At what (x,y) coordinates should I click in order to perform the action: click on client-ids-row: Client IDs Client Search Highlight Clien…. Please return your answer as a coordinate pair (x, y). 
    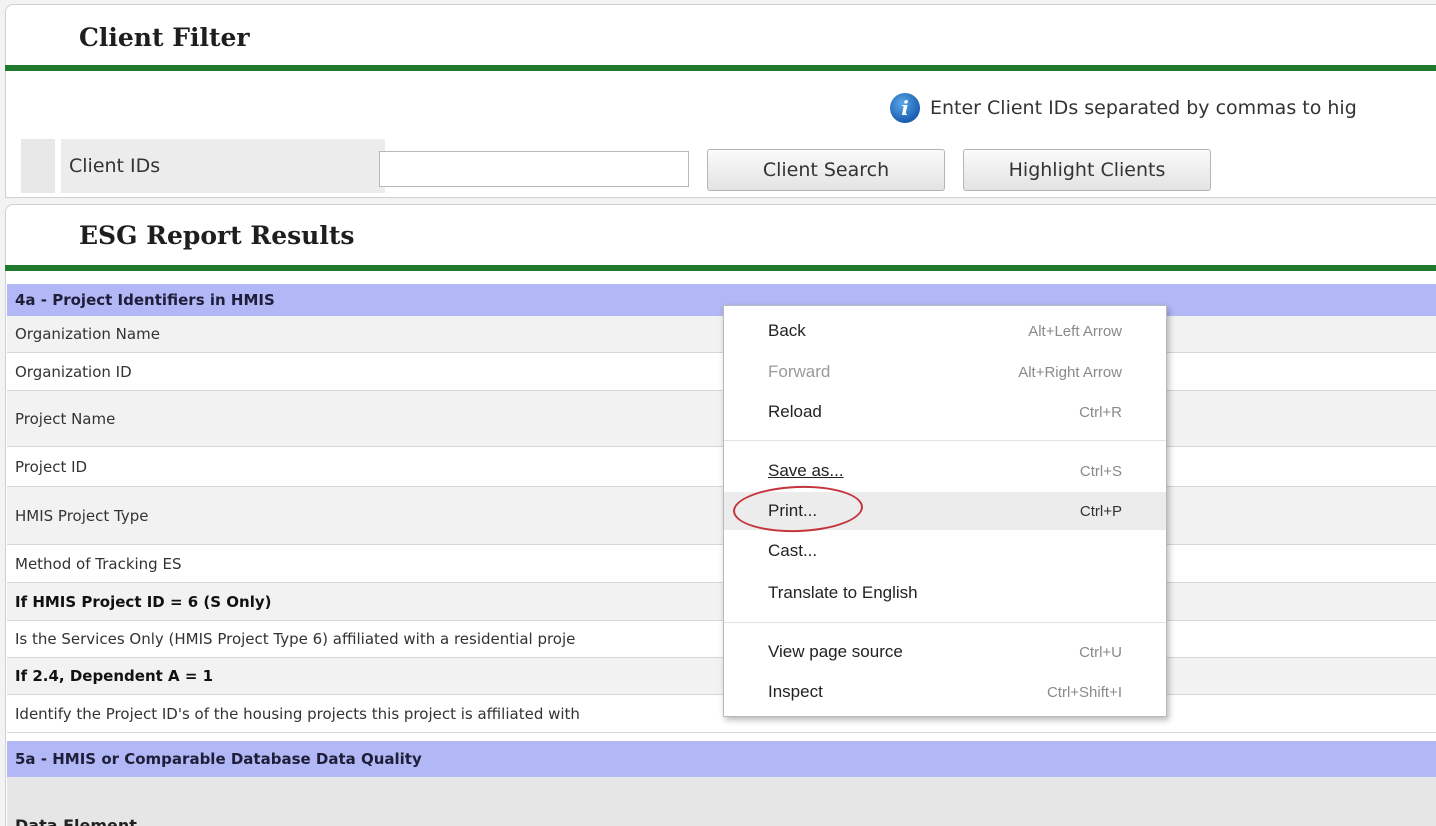
    Looking at the image, I should click on (728, 166).